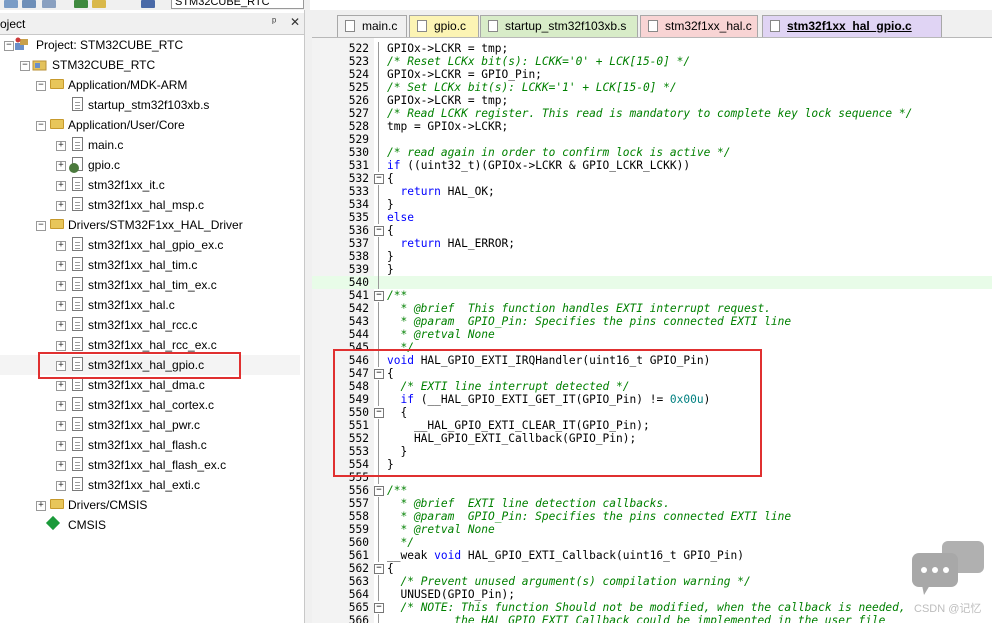 This screenshot has height=623, width=992. Describe the element at coordinates (150, 125) in the screenshot. I see `tree-item: − Application/User/Core` at that location.